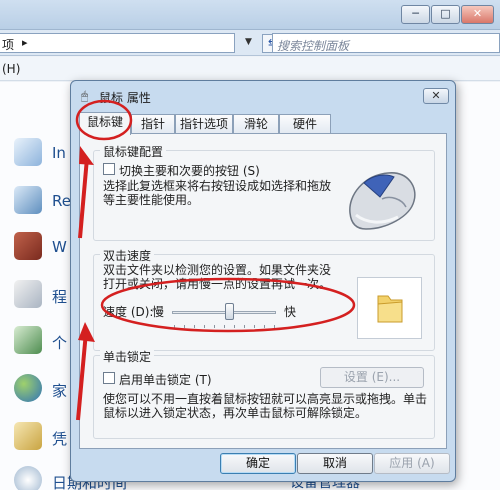 The height and width of the screenshot is (490, 500). I want to click on menu-bar: (H), so click(250, 69).